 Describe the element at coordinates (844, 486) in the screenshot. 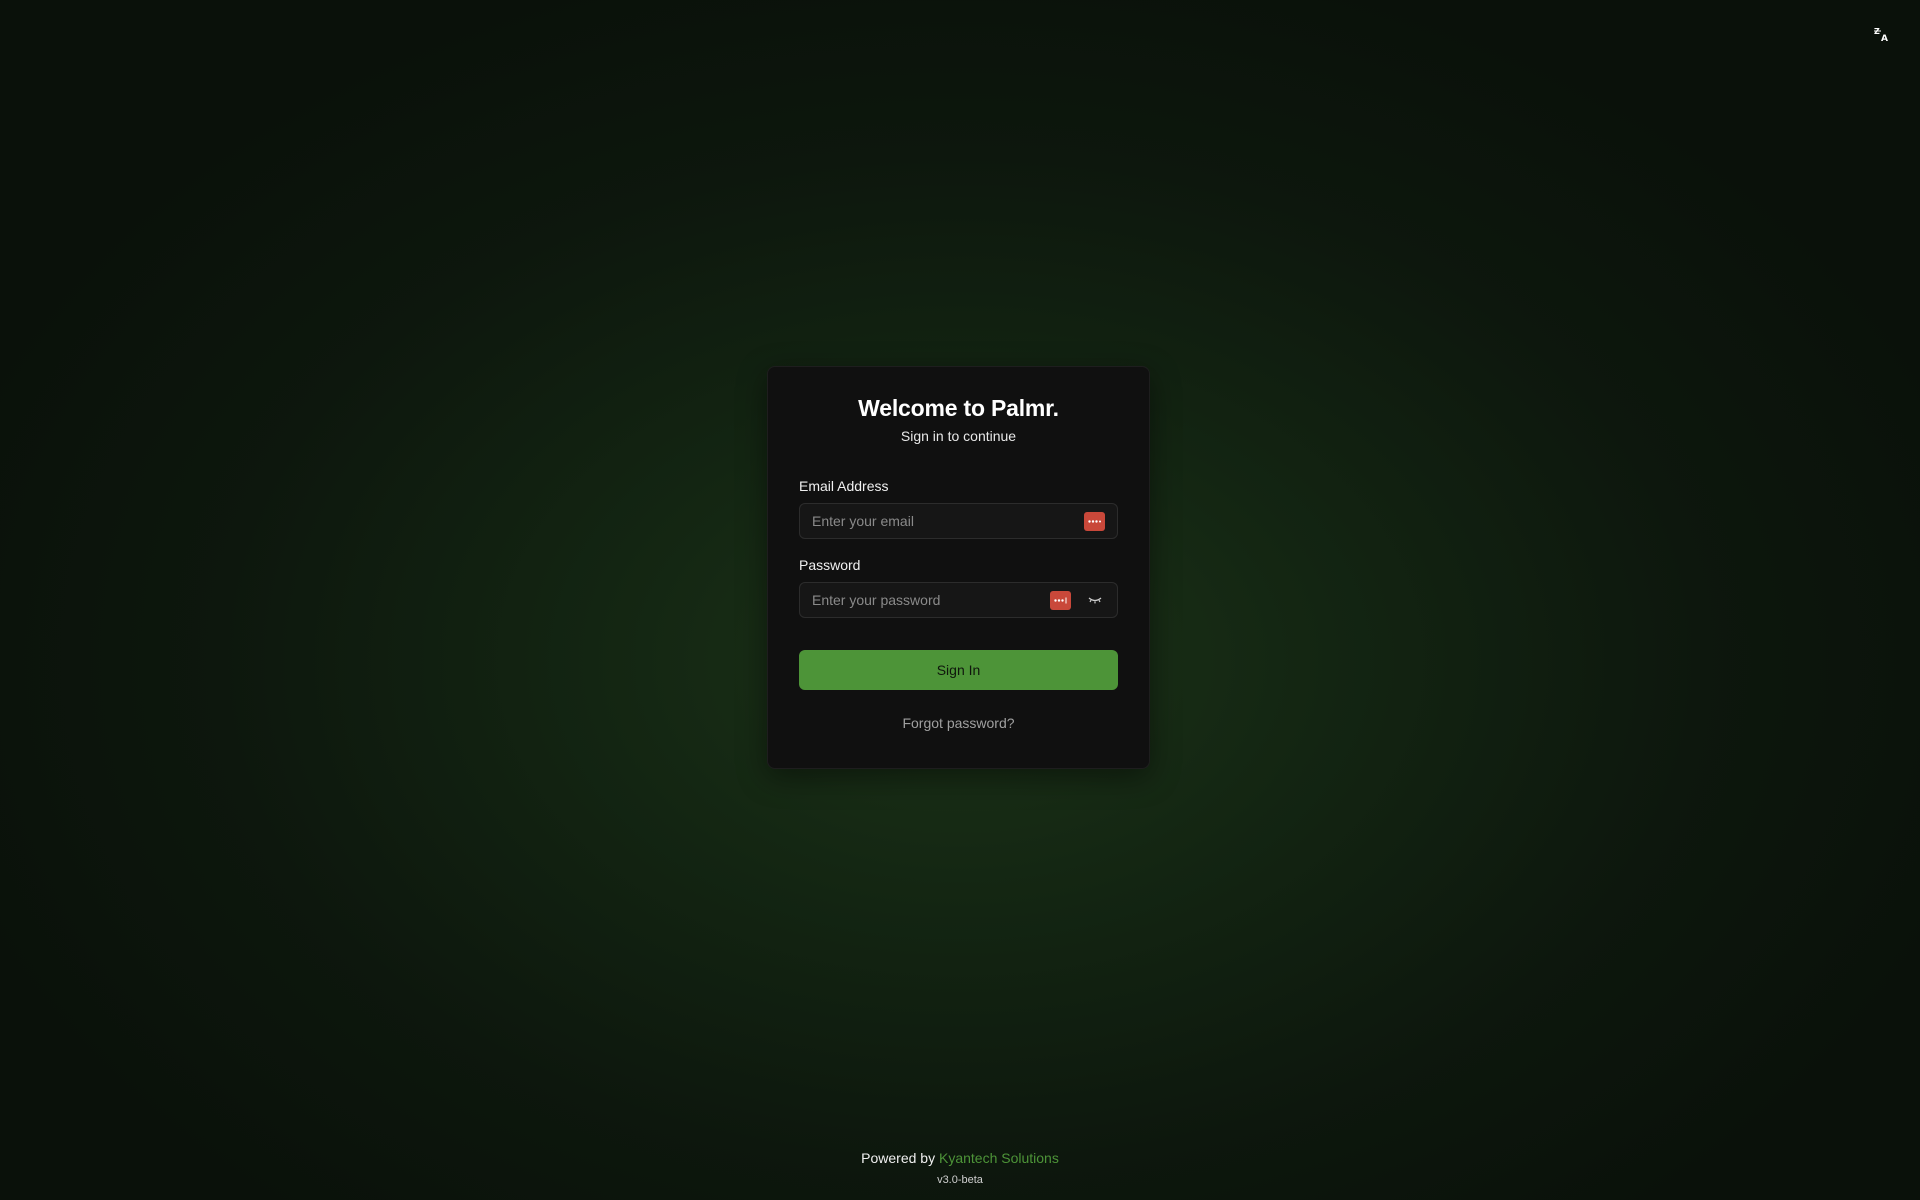

I see `email-label: Email Address` at that location.